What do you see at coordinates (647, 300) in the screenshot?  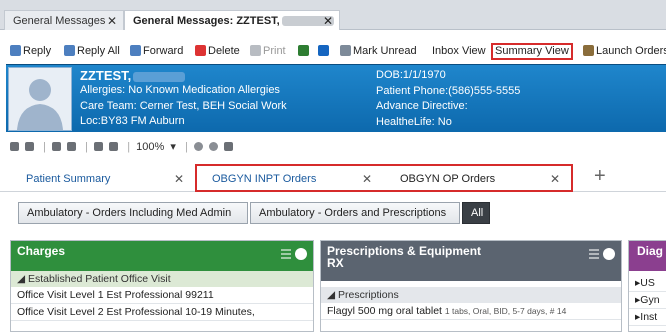 I see `list-item: ▸Gyn` at bounding box center [647, 300].